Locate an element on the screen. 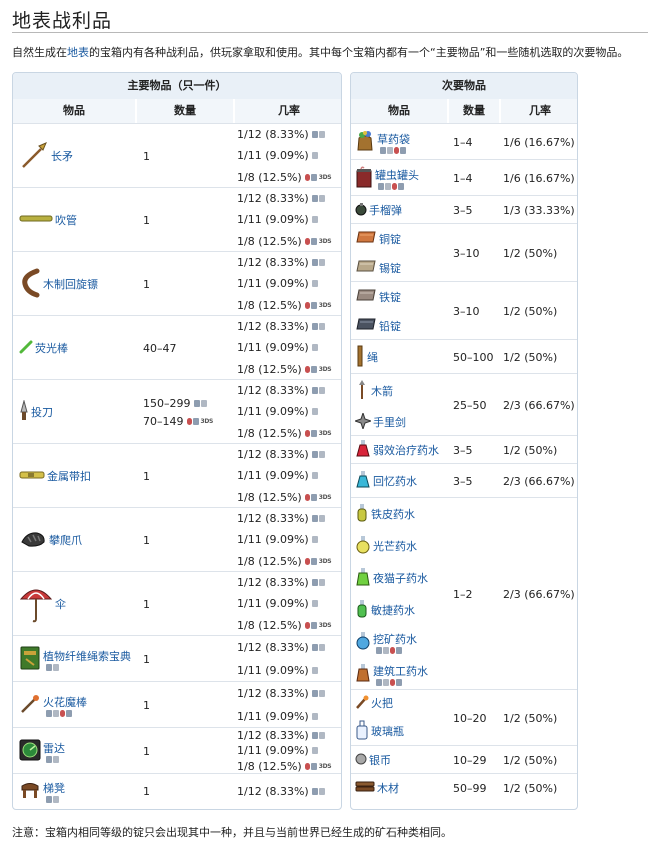 This screenshot has width=658, height=841. item-link: 雷达 is located at coordinates (54, 748).